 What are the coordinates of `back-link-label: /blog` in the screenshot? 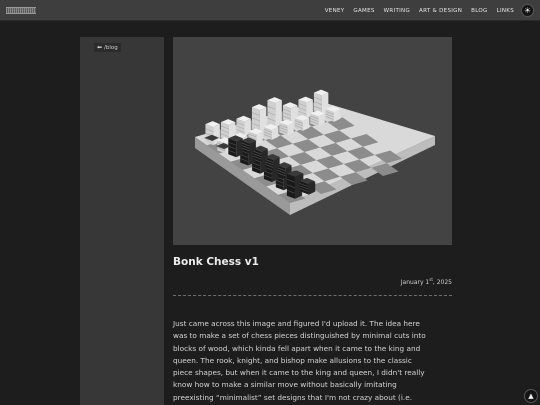 It's located at (111, 47).